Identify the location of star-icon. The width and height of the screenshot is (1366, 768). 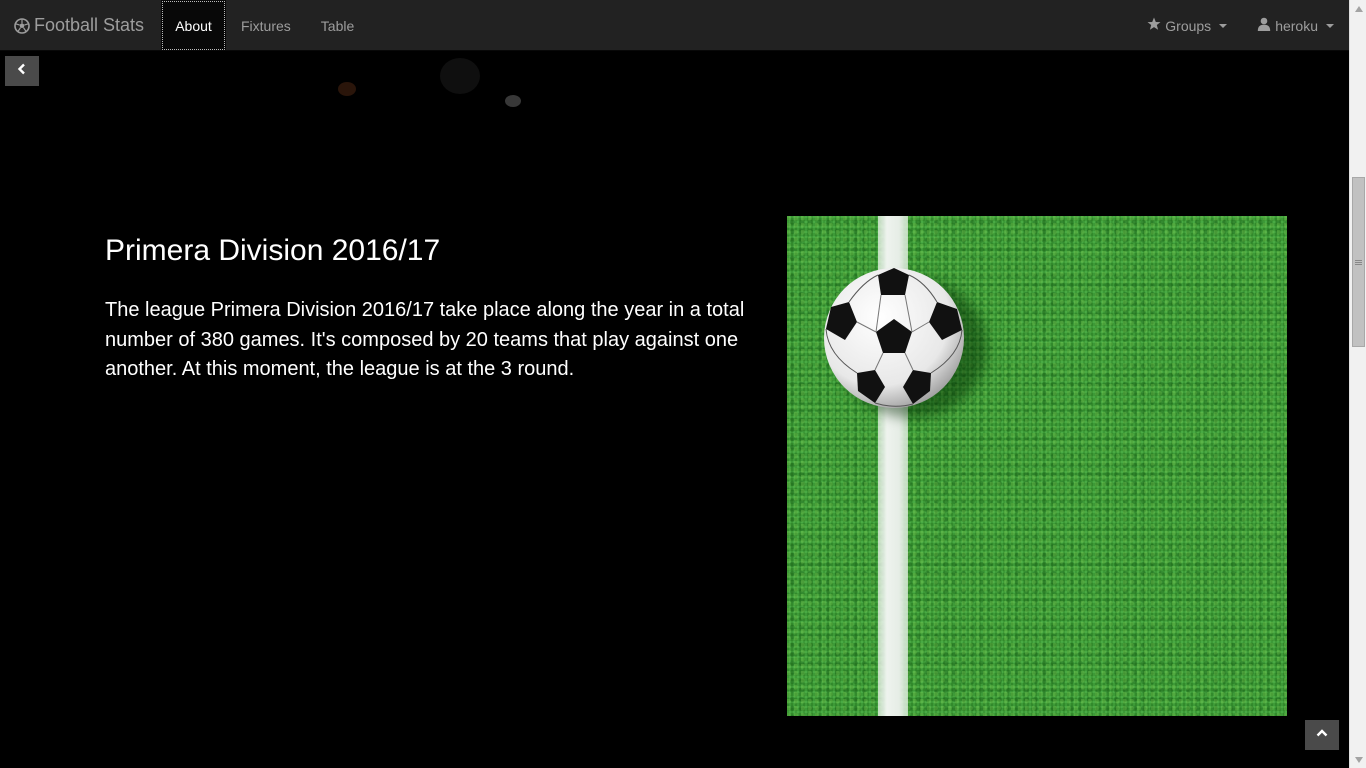
(1154, 25).